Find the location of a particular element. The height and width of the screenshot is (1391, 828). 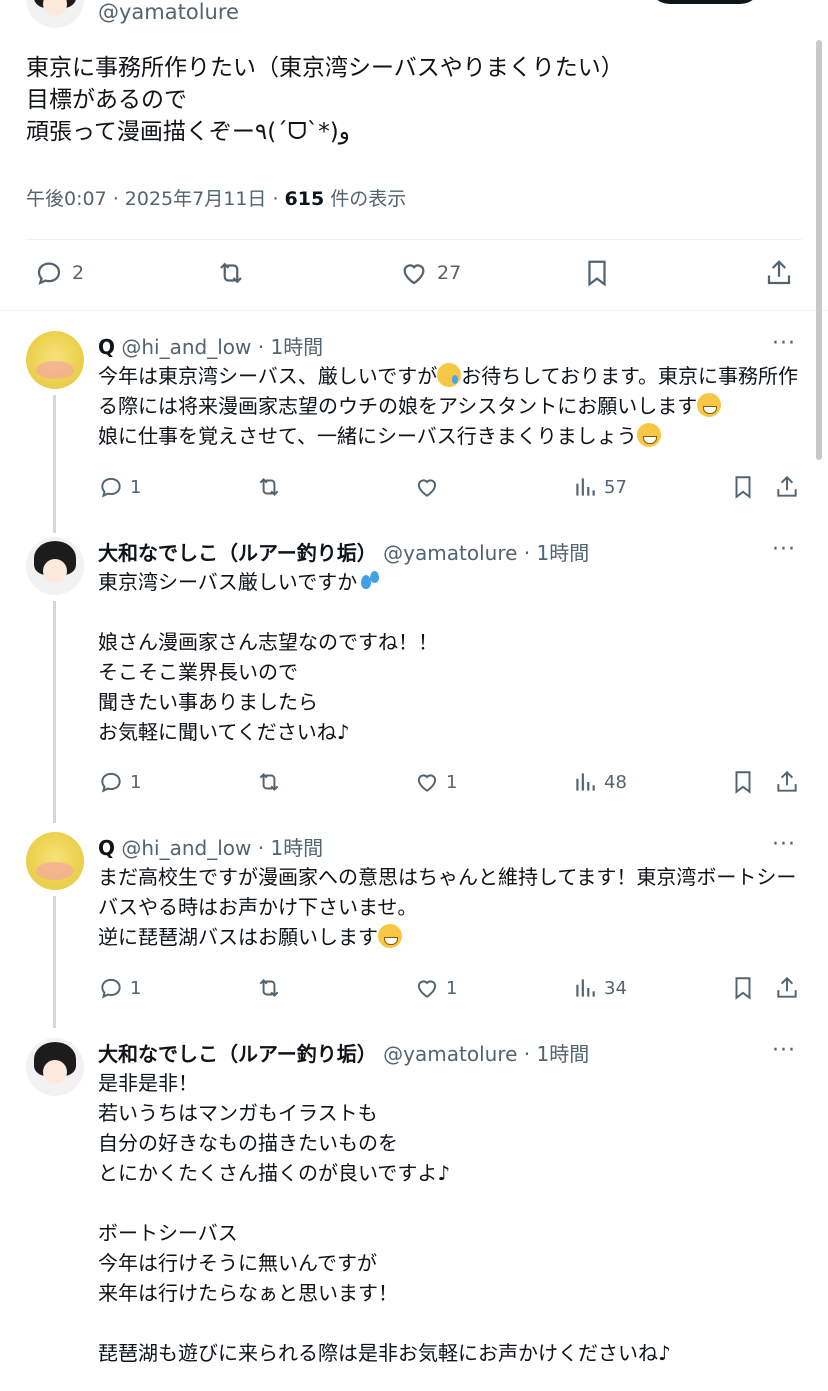

like-button is located at coordinates (430, 487).